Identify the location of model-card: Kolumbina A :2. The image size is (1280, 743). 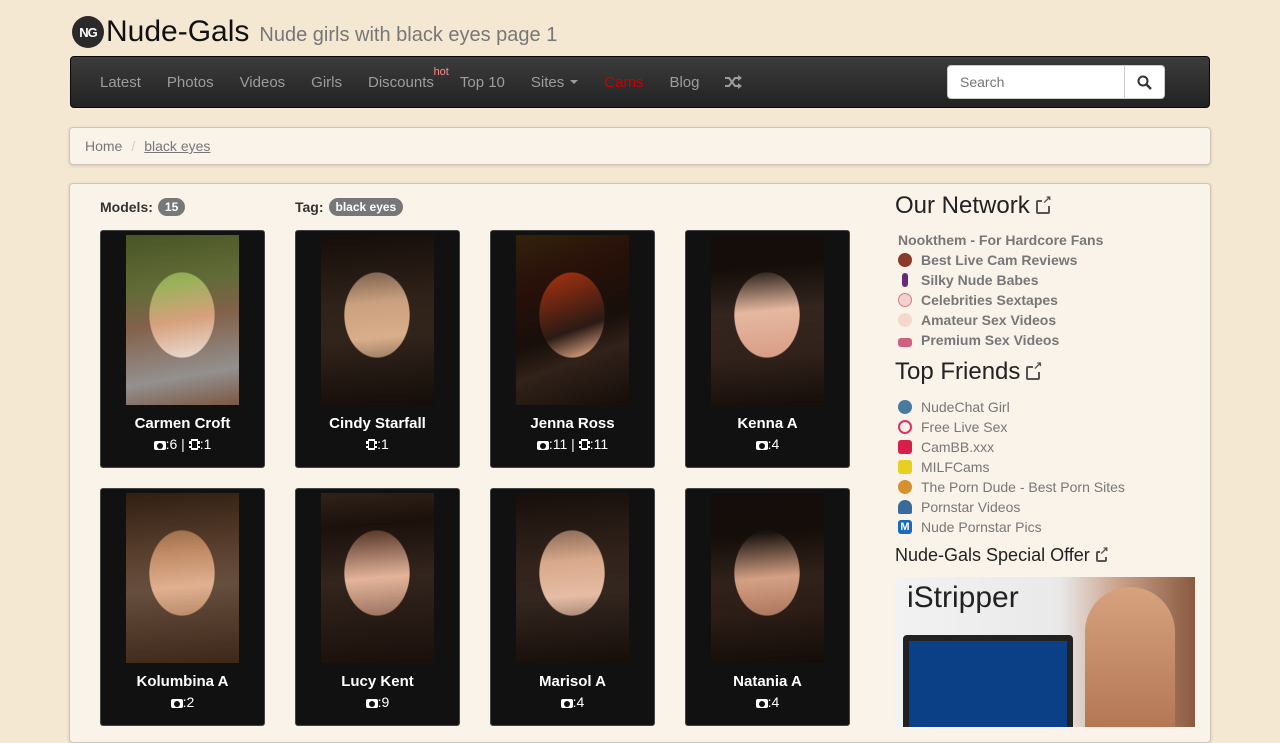
(182, 607).